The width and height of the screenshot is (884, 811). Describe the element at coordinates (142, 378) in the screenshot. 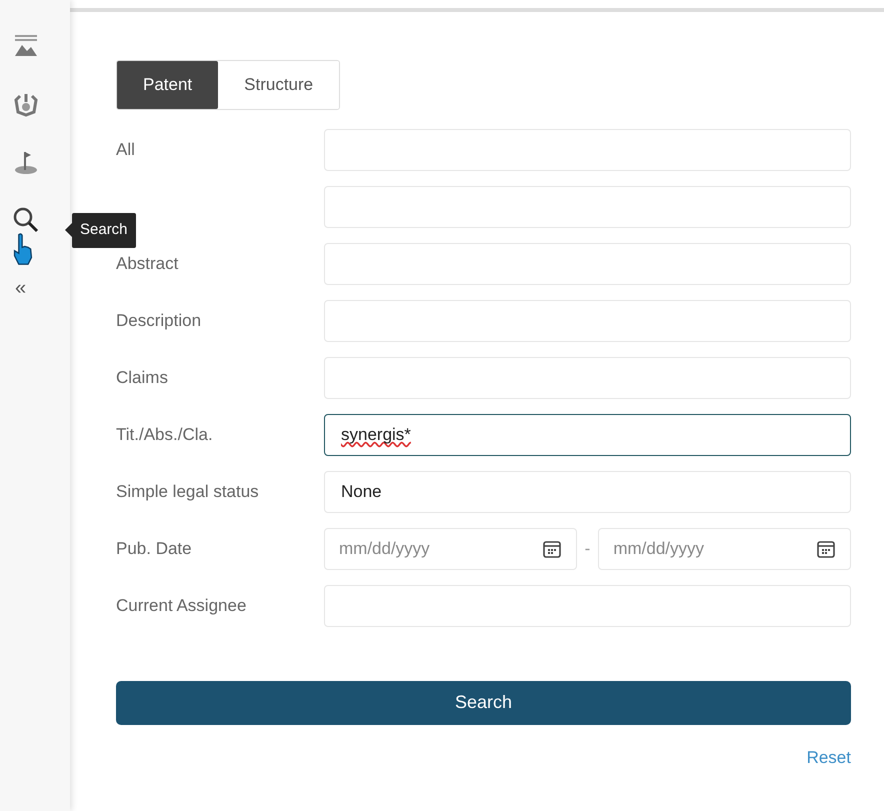

I see `field-label: Claims` at that location.